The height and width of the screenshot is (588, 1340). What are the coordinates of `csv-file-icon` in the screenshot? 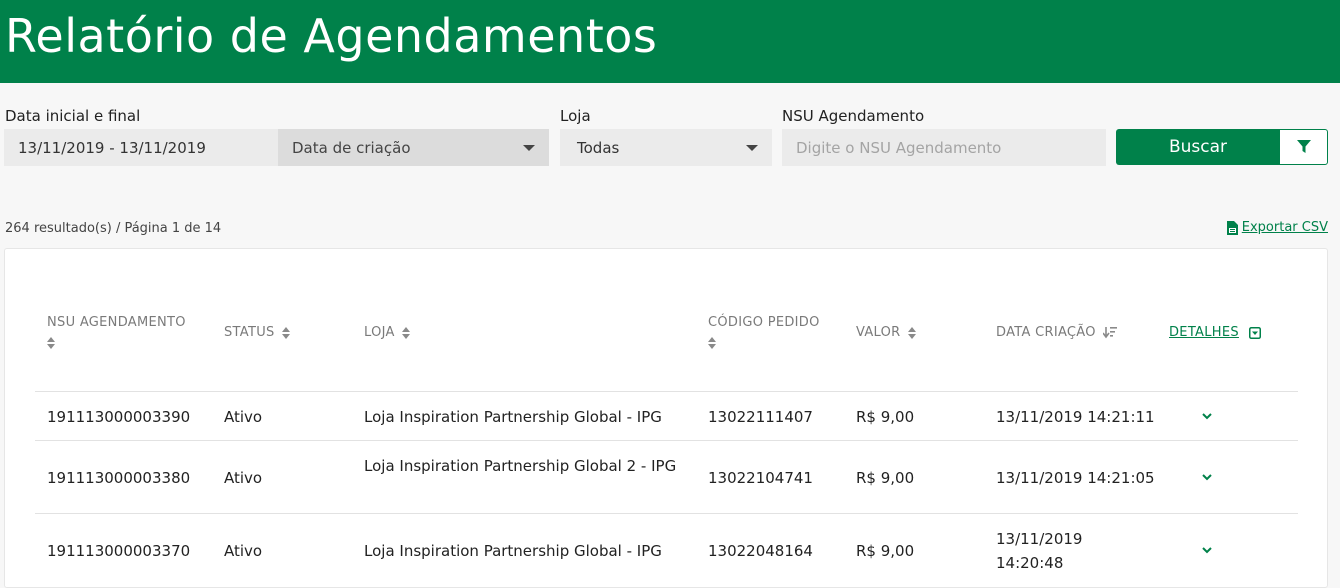 It's located at (1232, 227).